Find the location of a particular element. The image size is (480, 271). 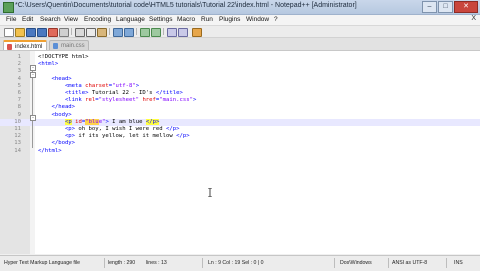

code-token: <p is located at coordinates (68, 121).